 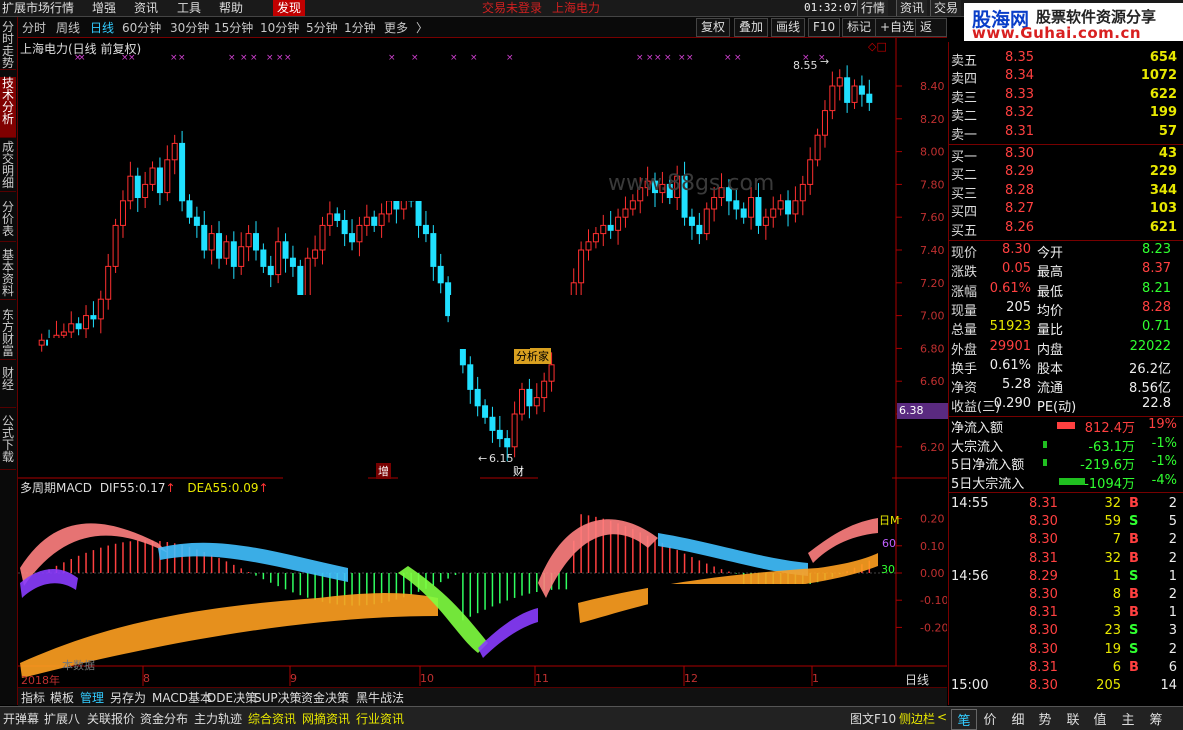 I want to click on period-tab: 分时, so click(x=34, y=27).